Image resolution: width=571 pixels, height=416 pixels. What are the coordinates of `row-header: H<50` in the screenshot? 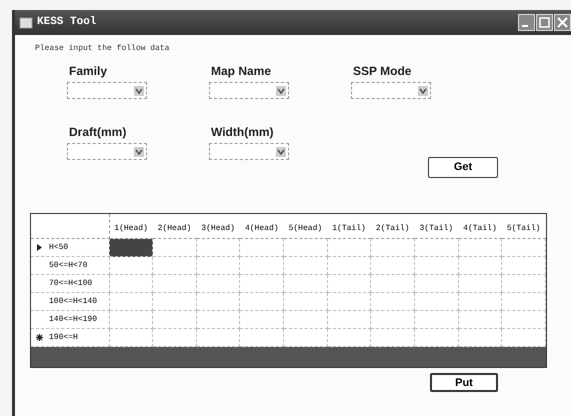 It's located at (58, 248).